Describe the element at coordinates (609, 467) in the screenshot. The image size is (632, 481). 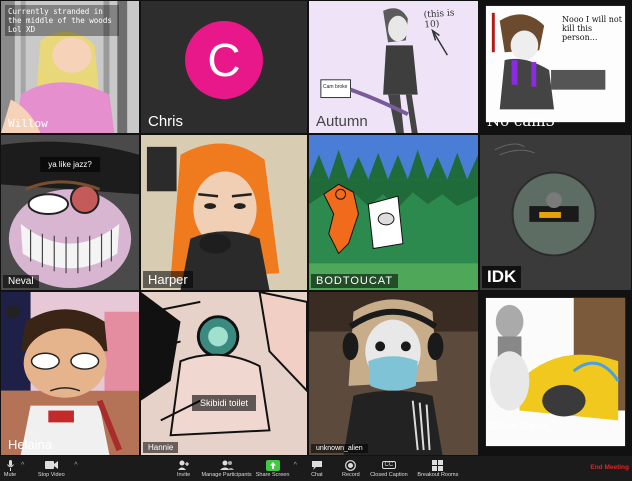
I see `end-meeting-button: End Meeting` at that location.